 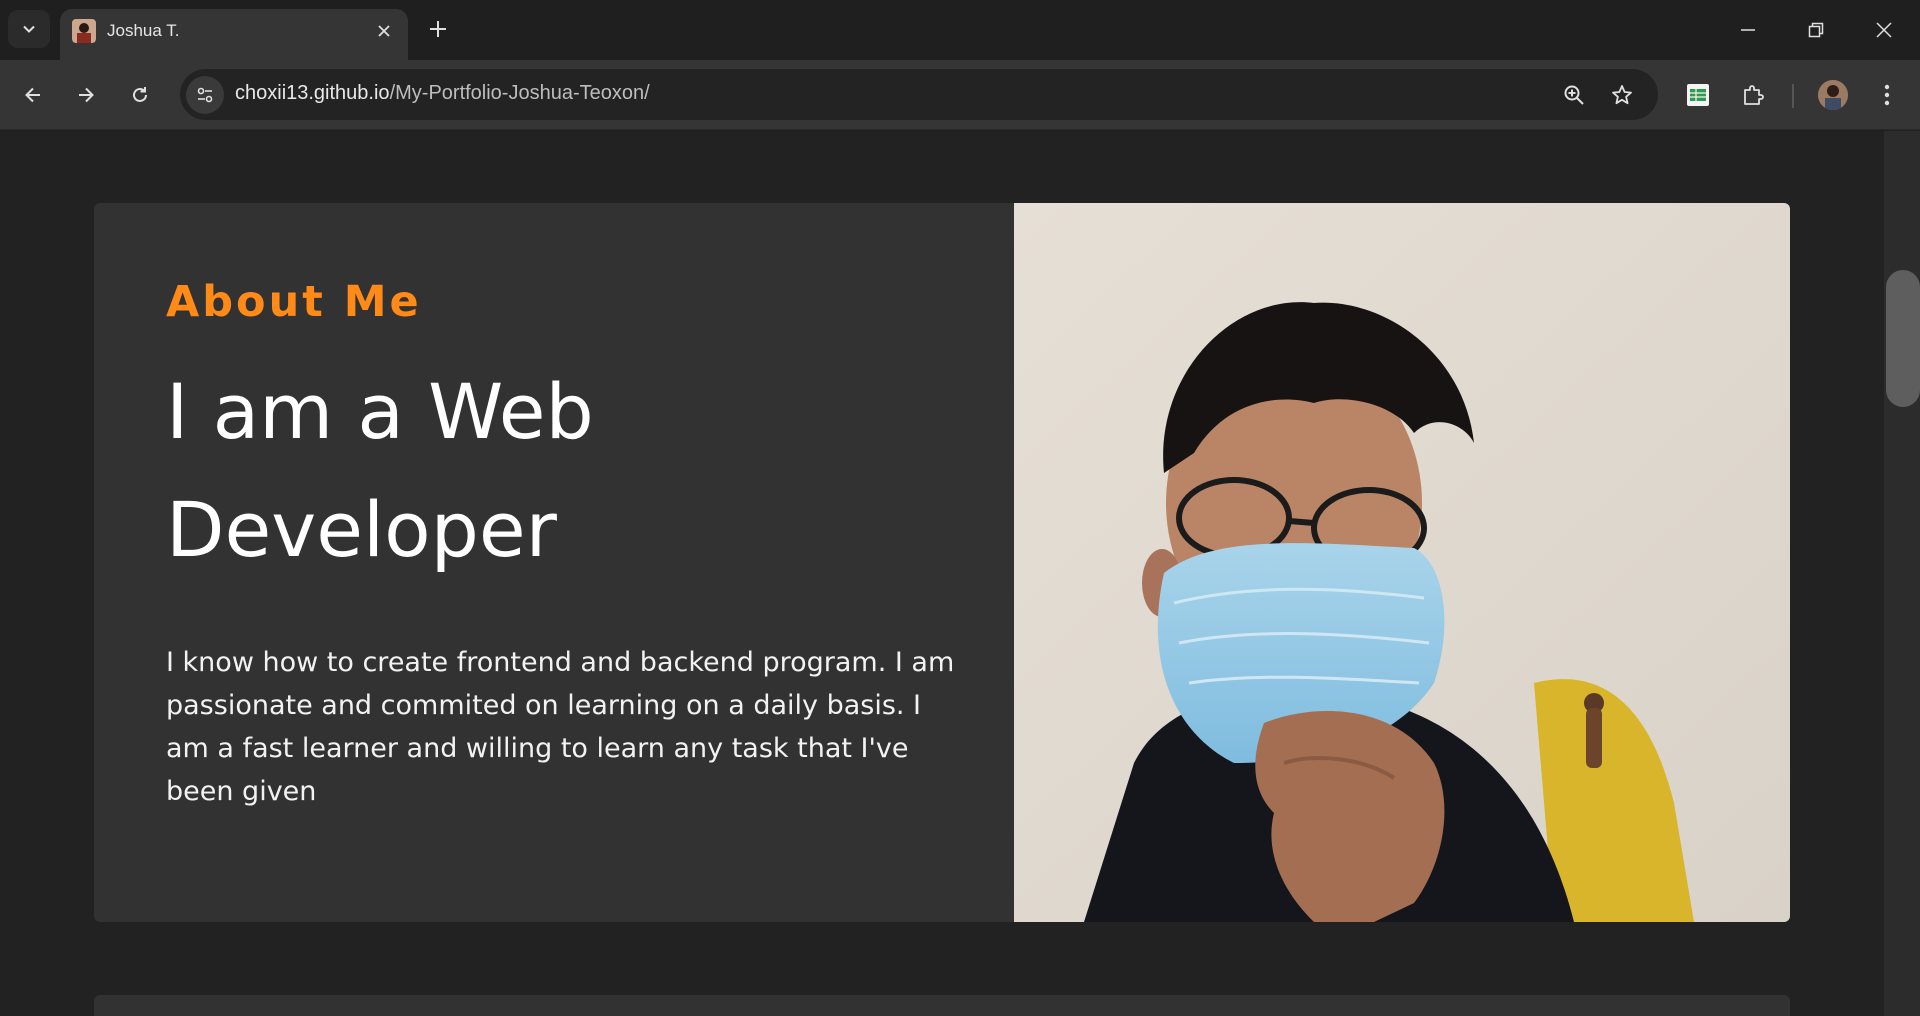 I want to click on minimize-icon, so click(x=1748, y=30).